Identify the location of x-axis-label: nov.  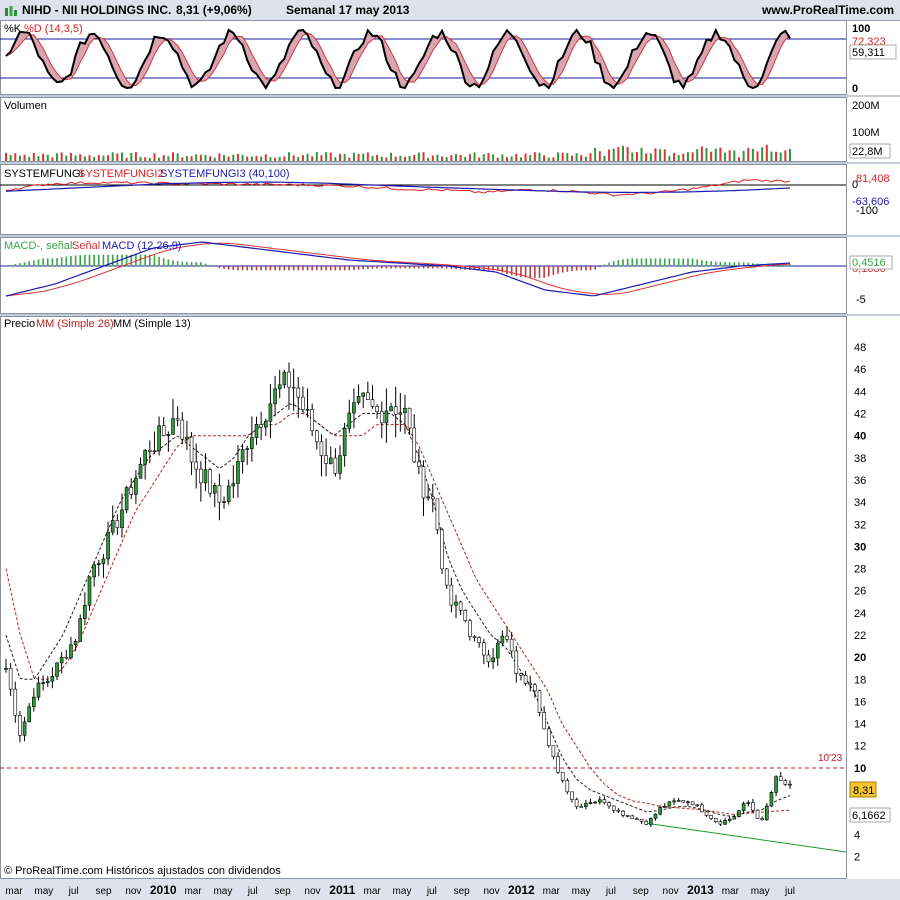
(312, 891).